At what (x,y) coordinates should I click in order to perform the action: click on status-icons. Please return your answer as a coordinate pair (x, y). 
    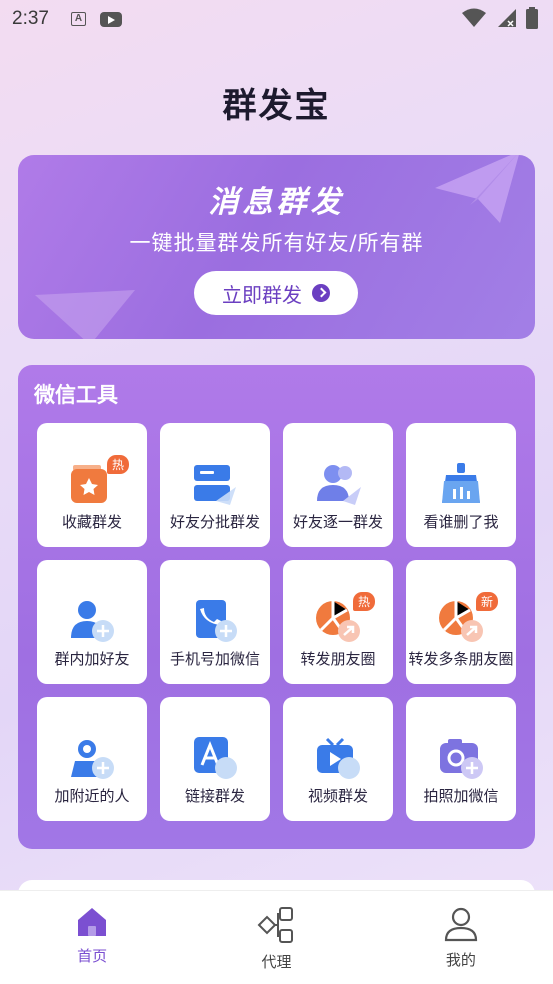
    Looking at the image, I should click on (500, 18).